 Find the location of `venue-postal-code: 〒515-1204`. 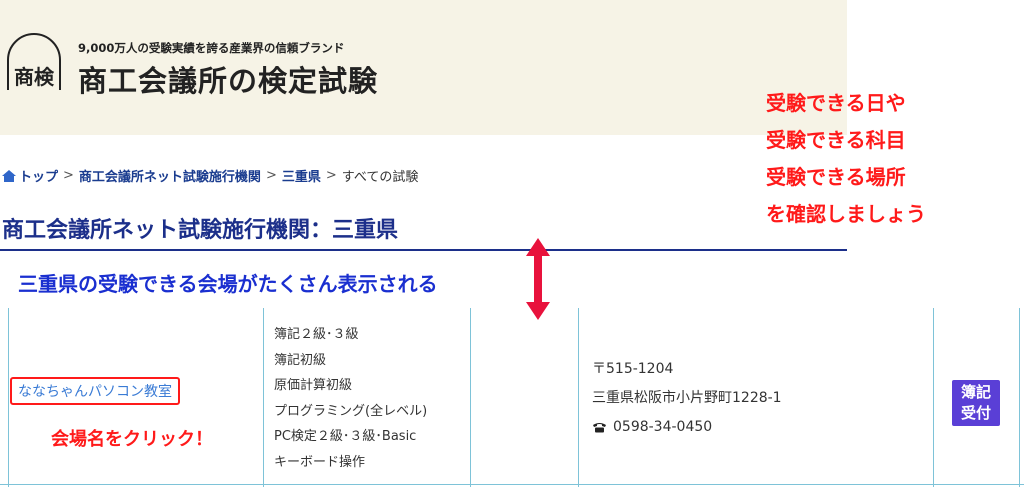

venue-postal-code: 〒515-1204 is located at coordinates (633, 369).